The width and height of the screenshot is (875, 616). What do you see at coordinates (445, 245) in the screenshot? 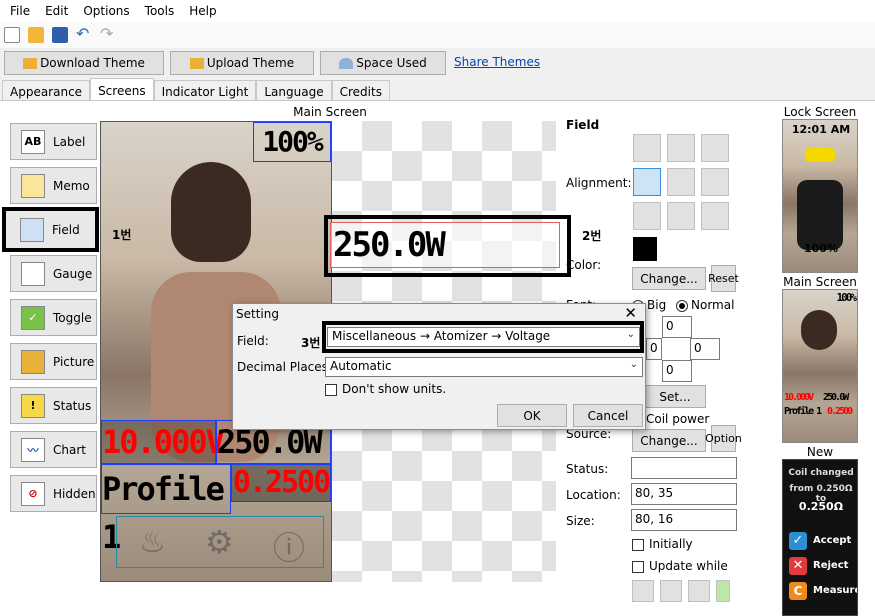
I see `power-field: 250.0W` at bounding box center [445, 245].